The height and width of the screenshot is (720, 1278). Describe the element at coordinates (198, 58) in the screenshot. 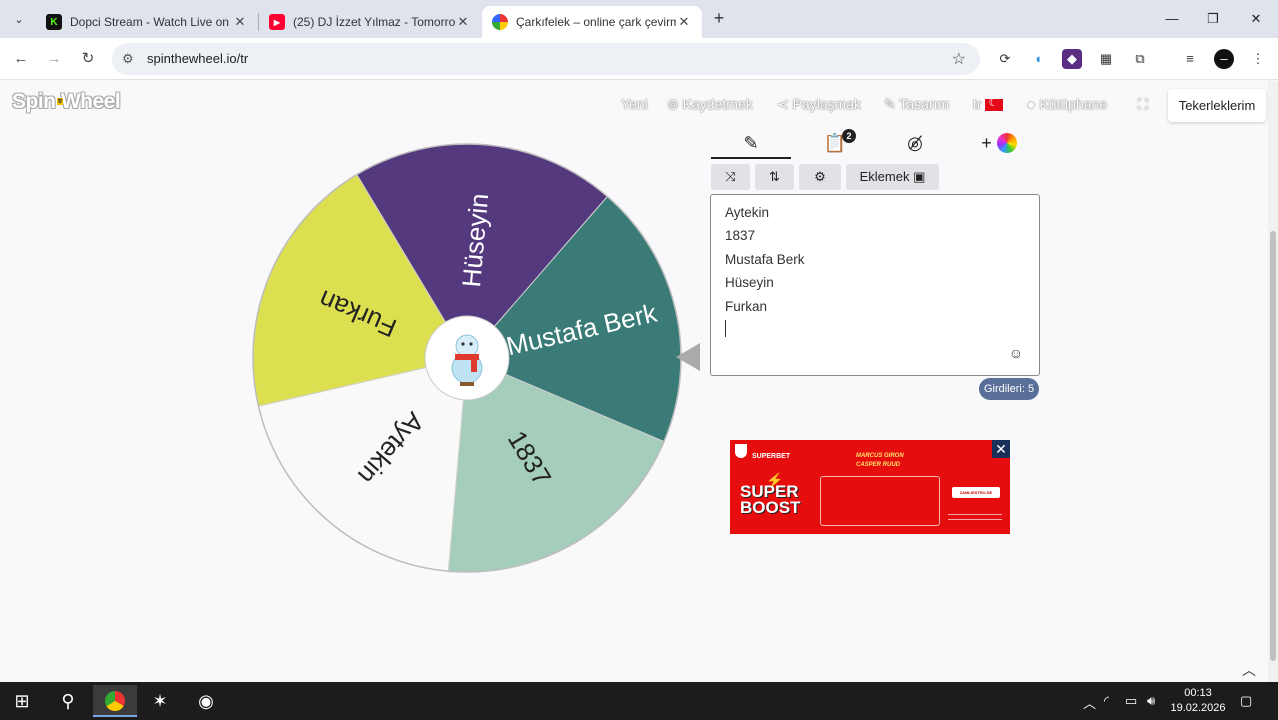

I see `url-text: spinthewheel.io/tr` at that location.